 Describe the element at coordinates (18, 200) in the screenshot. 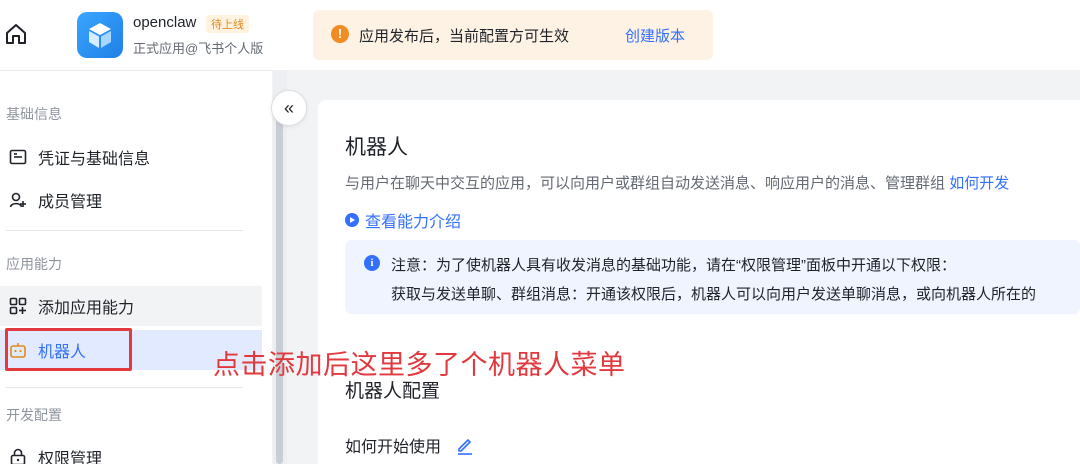

I see `add-user-icon` at that location.